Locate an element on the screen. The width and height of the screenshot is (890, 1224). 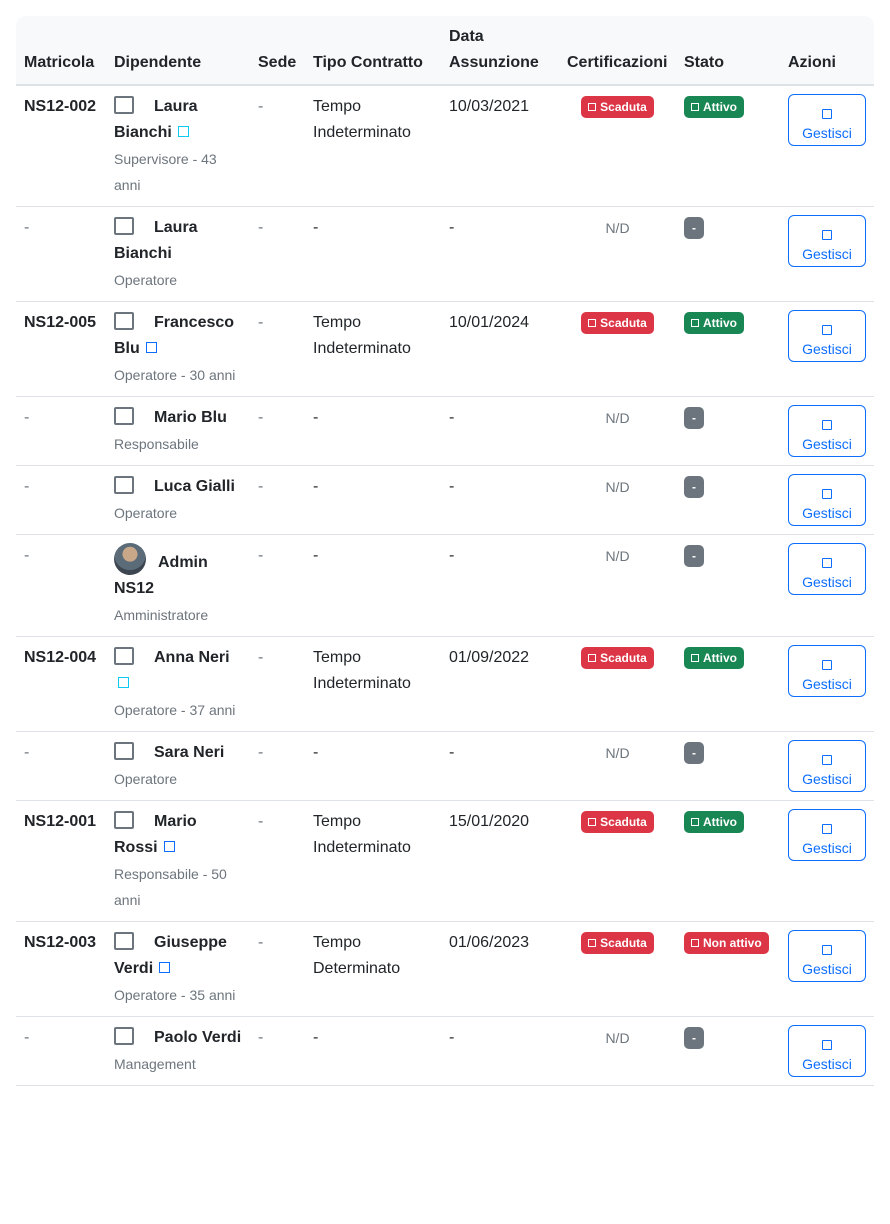
employee-name: Francesco Blu is located at coordinates (178, 336).